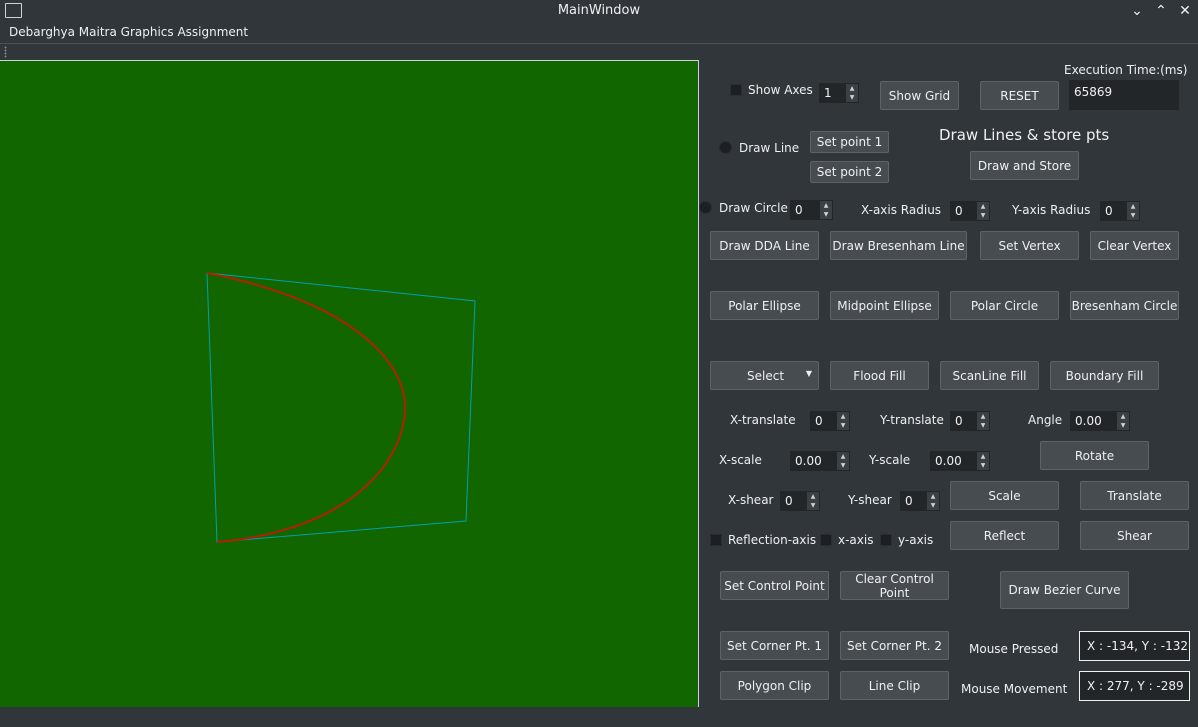 The width and height of the screenshot is (1198, 727). What do you see at coordinates (1024, 165) in the screenshot?
I see `draw-and-store-button: Draw and Store` at bounding box center [1024, 165].